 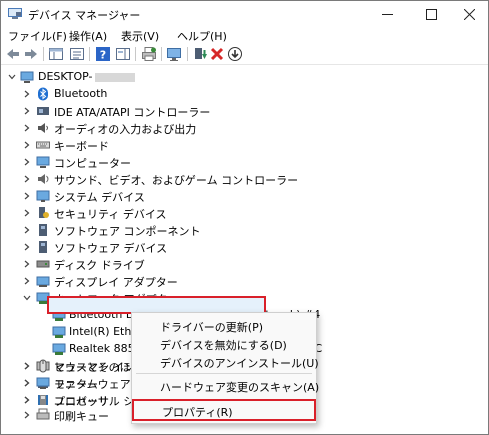 What do you see at coordinates (86, 76) in the screenshot?
I see `tree-root-label: DESKTOP-` at bounding box center [86, 76].